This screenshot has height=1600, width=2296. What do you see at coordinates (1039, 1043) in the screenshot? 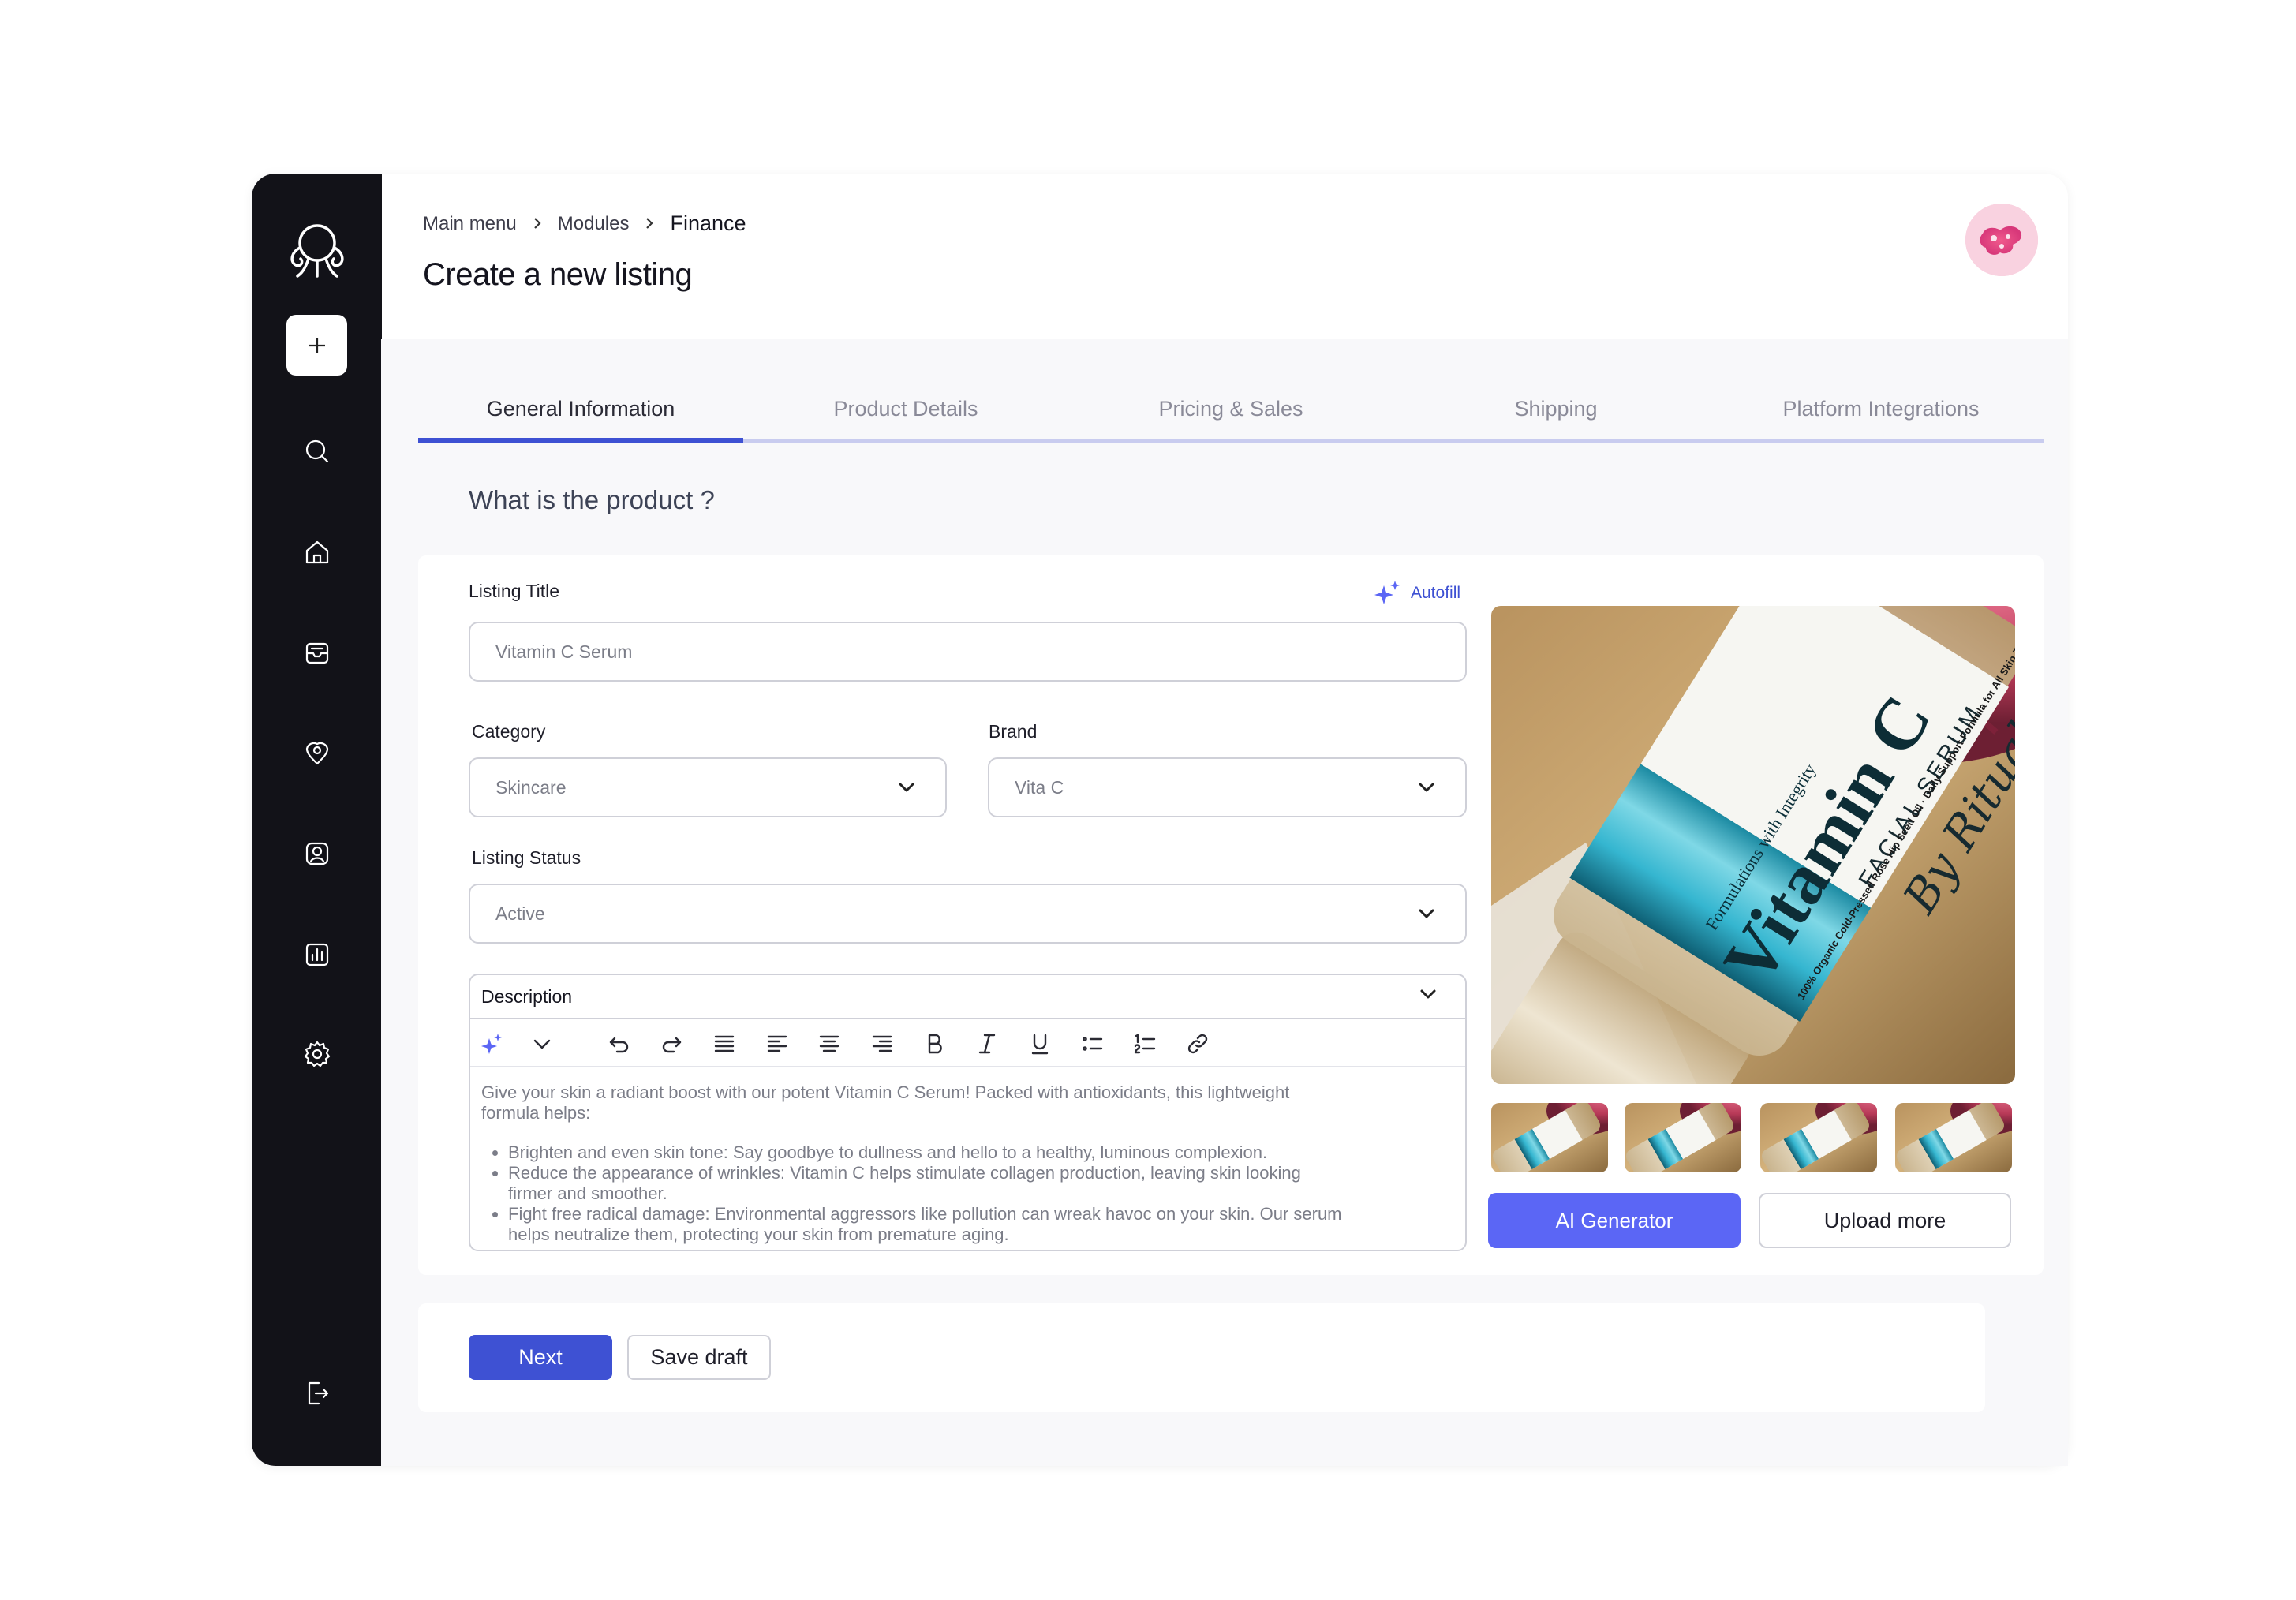
I see `underline-icon` at bounding box center [1039, 1043].